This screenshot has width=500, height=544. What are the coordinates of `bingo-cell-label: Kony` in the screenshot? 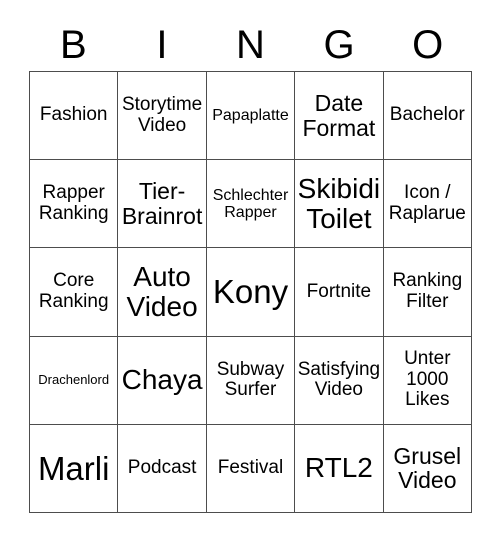 It's located at (250, 292).